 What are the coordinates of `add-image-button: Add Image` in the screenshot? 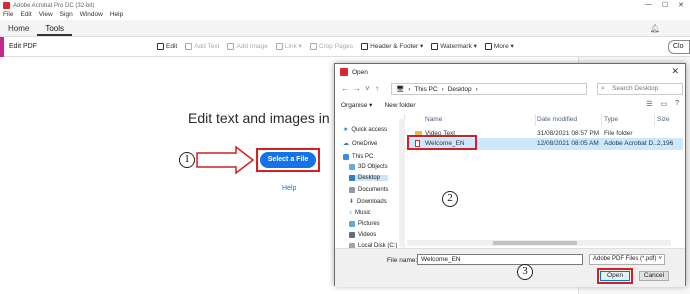 It's located at (247, 46).